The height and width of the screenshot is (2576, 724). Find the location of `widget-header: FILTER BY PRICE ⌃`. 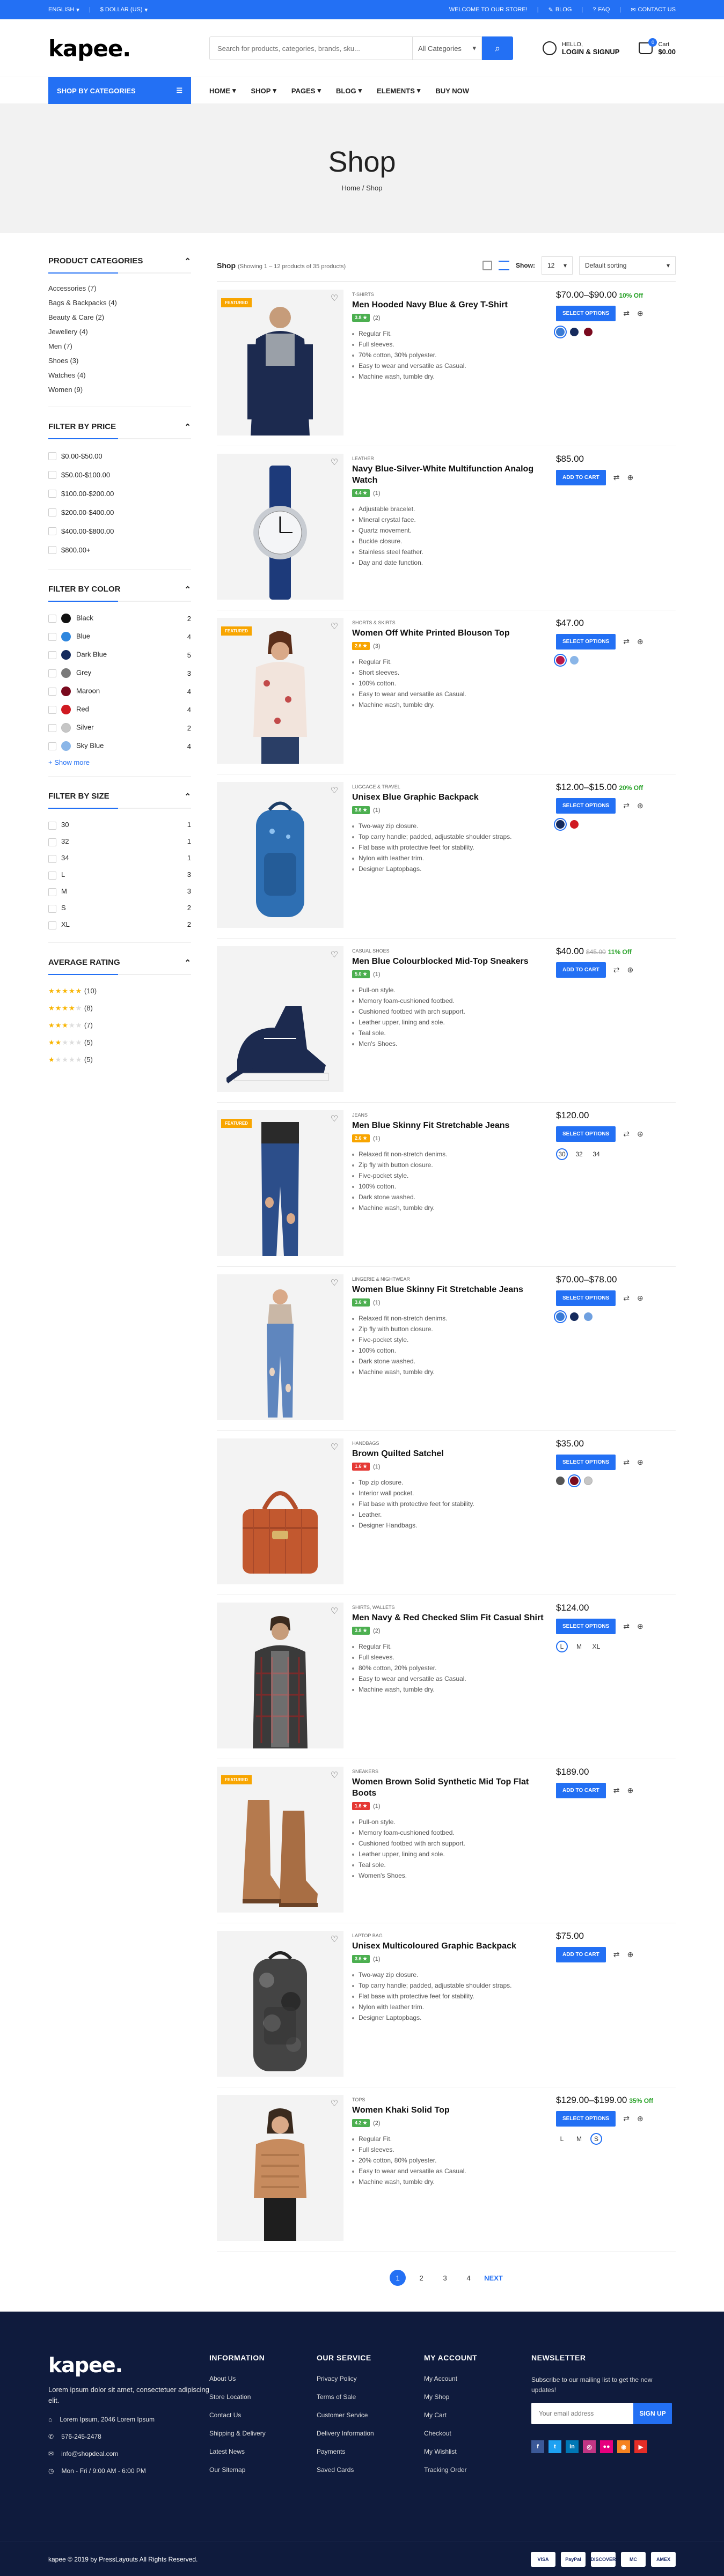

widget-header: FILTER BY PRICE ⌃ is located at coordinates (119, 430).